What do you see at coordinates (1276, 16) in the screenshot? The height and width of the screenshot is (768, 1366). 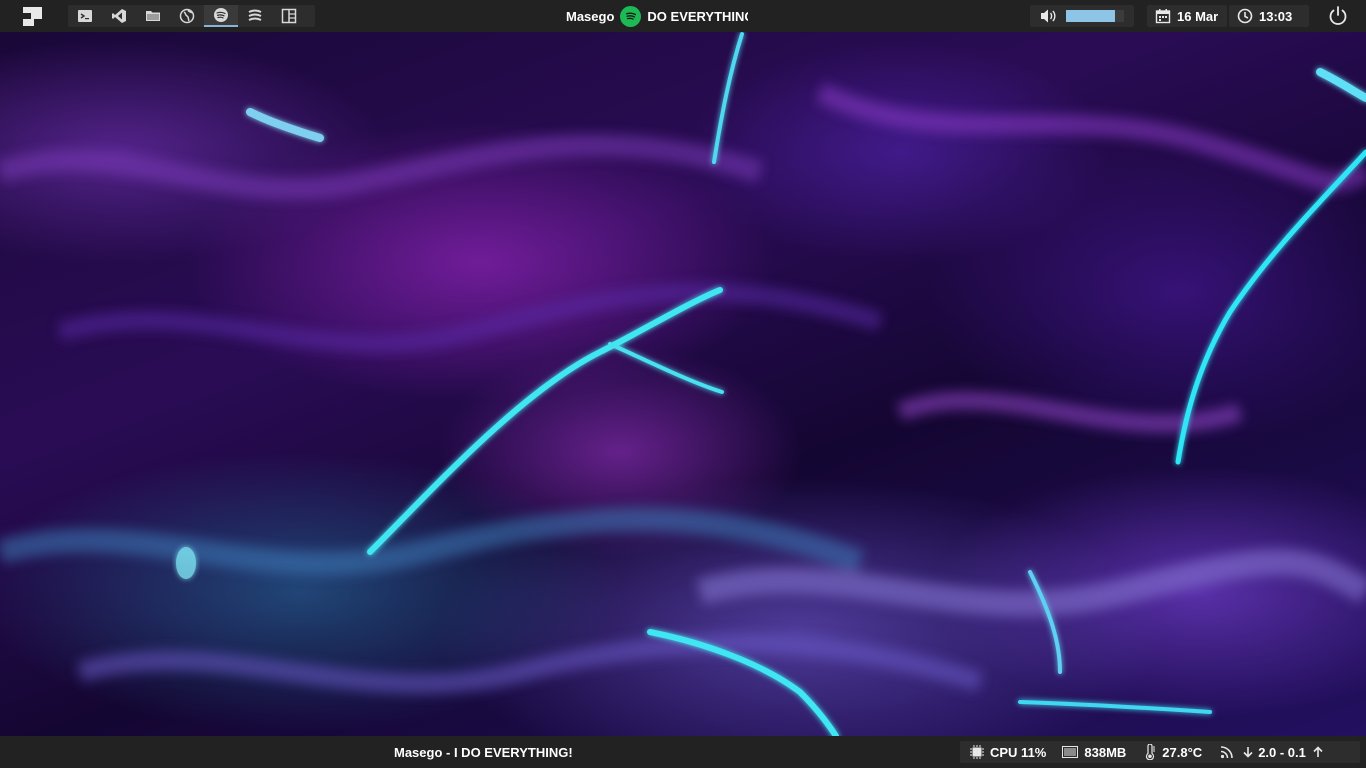 I see `time-text: 13:03` at bounding box center [1276, 16].